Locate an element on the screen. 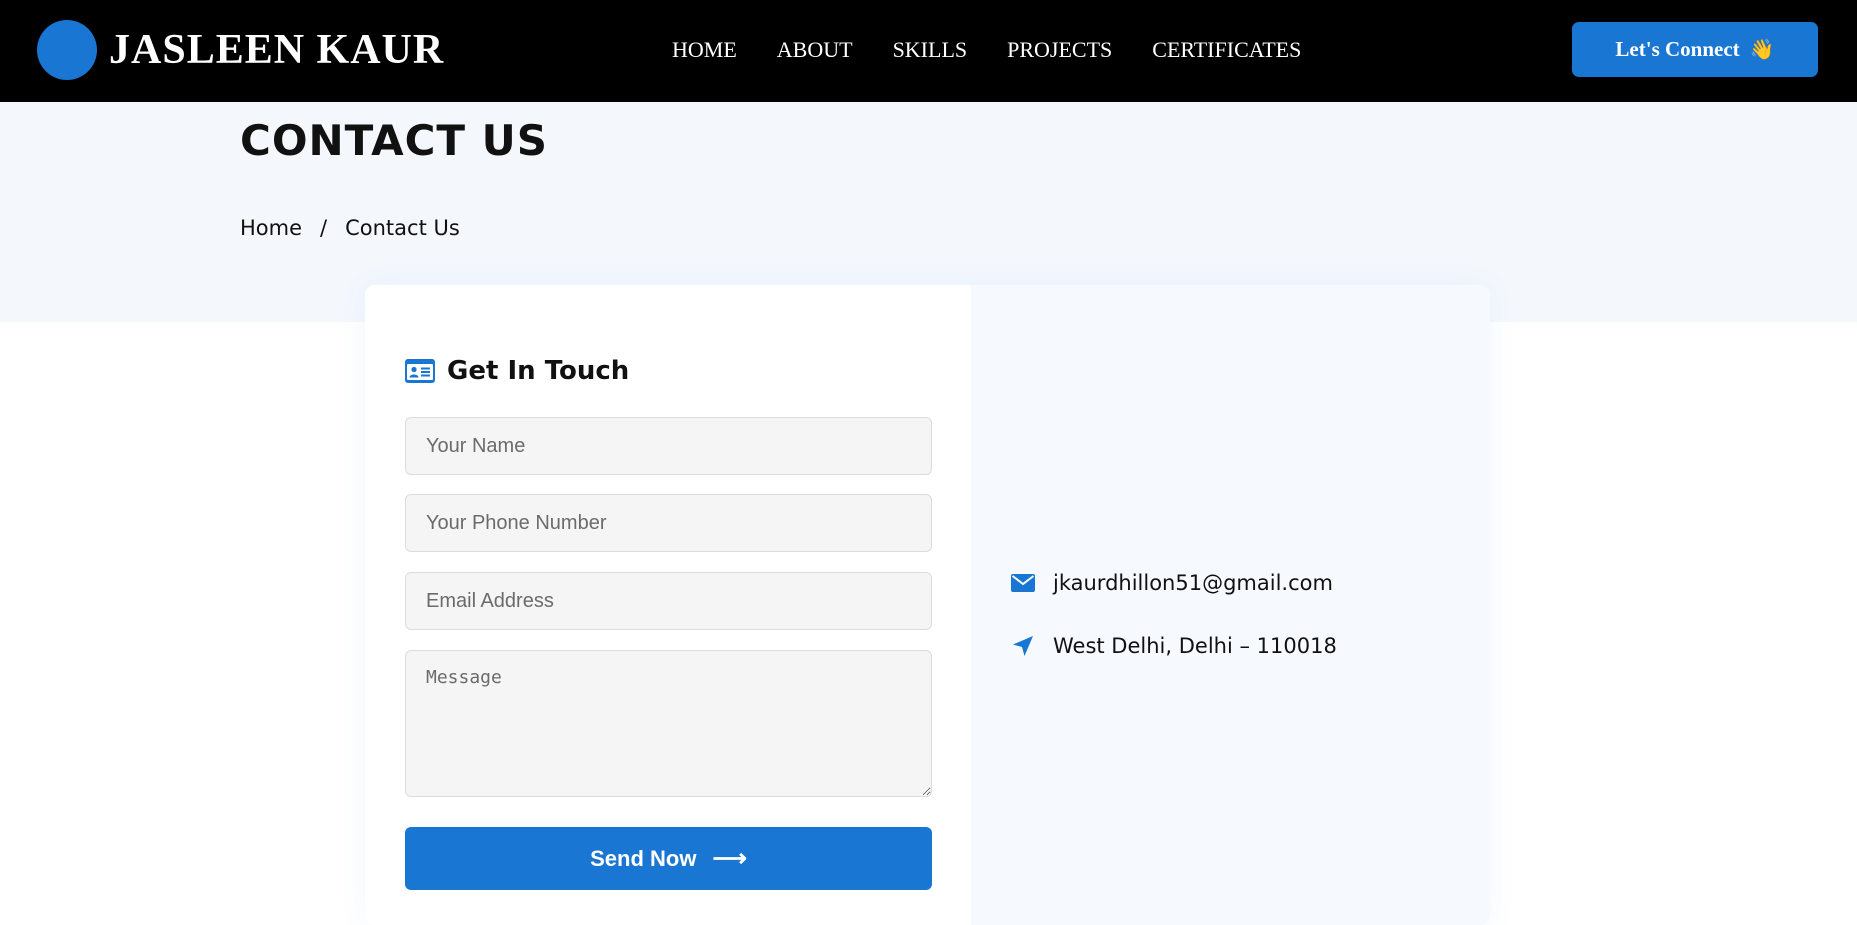 This screenshot has height=925, width=1857. nav-link-skills: SKILLS is located at coordinates (930, 50).